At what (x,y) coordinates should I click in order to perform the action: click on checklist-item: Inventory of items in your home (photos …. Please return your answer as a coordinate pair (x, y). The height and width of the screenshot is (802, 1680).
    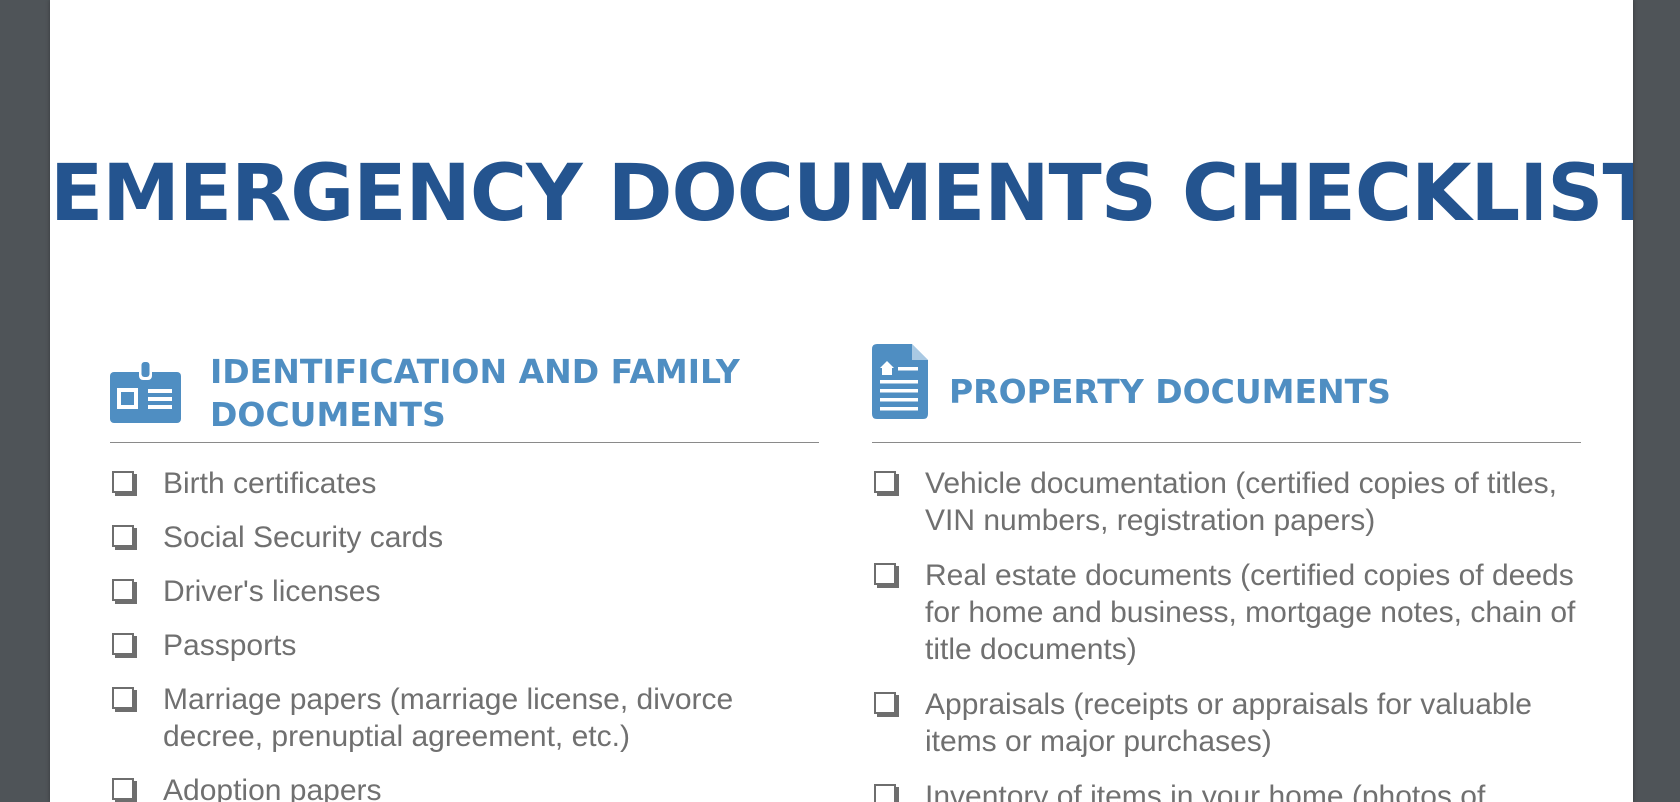
    Looking at the image, I should click on (1226, 790).